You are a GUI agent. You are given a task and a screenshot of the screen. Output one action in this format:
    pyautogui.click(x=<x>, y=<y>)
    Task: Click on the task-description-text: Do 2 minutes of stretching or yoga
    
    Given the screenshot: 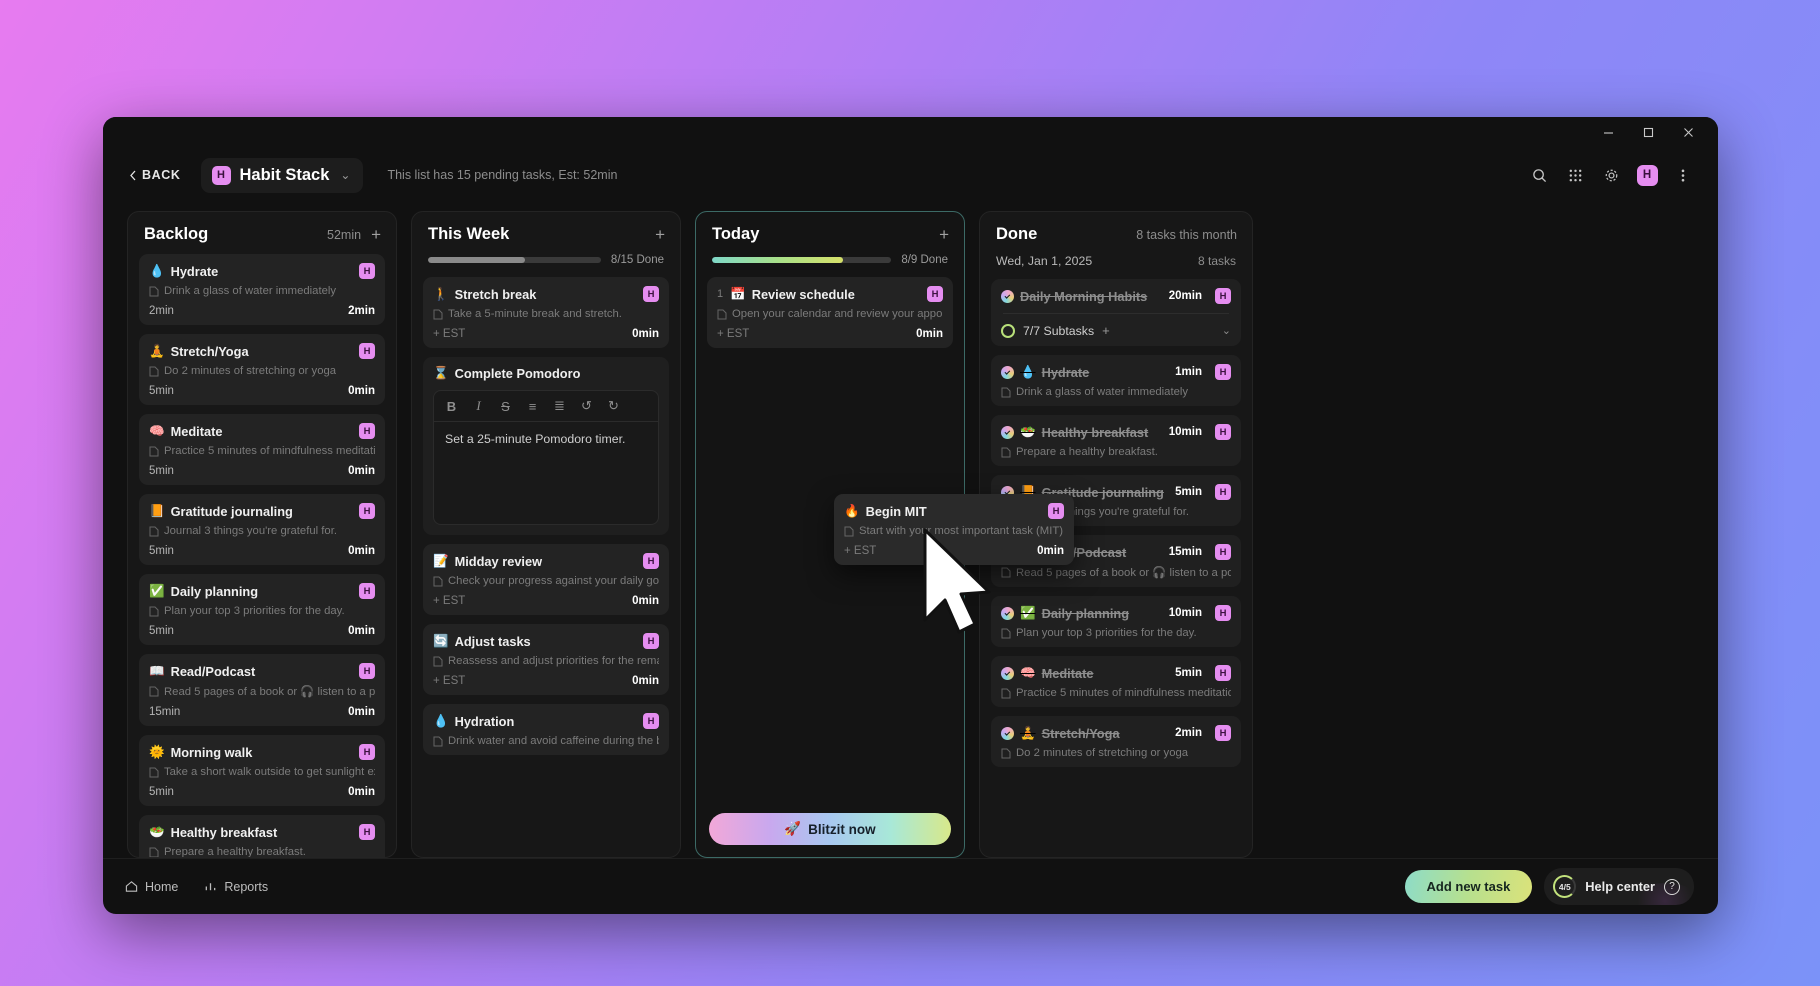 What is the action you would take?
    pyautogui.click(x=250, y=371)
    